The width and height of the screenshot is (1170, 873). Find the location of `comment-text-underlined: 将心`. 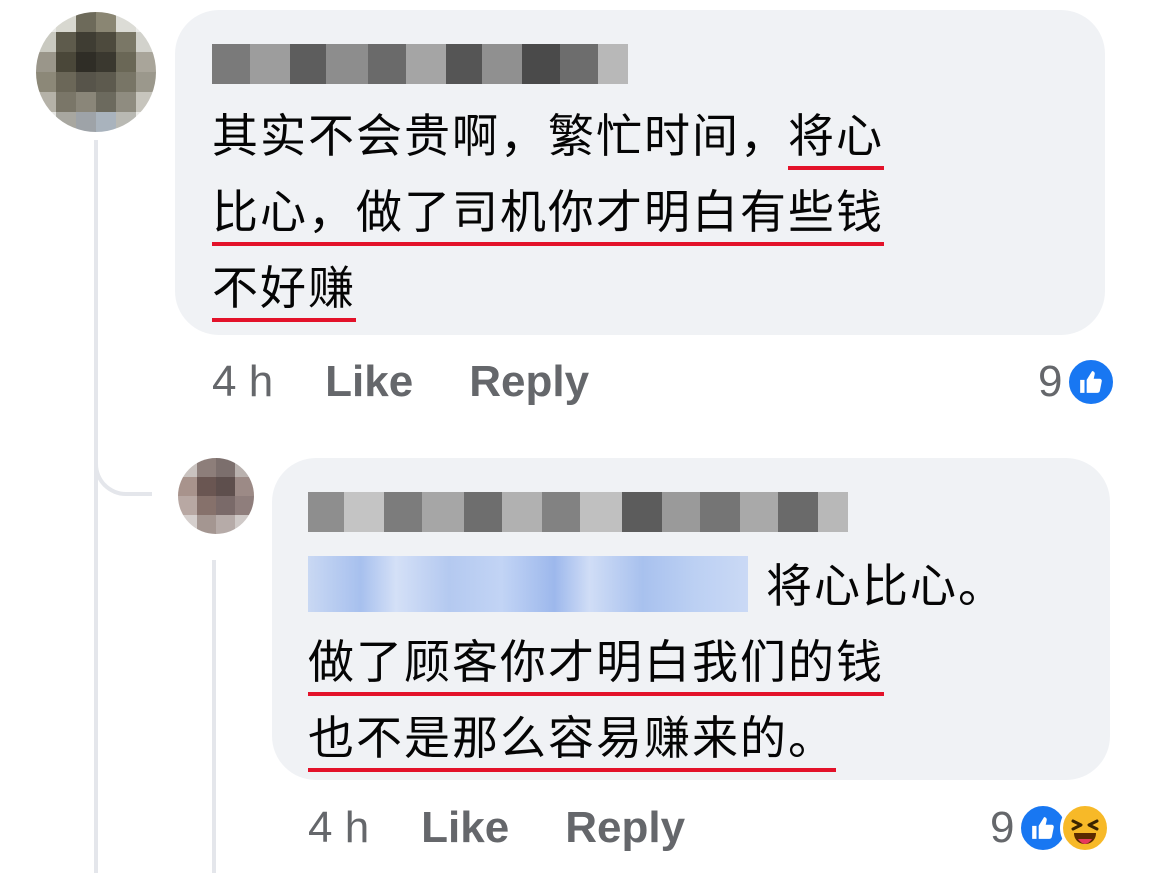

comment-text-underlined: 将心 is located at coordinates (836, 136).